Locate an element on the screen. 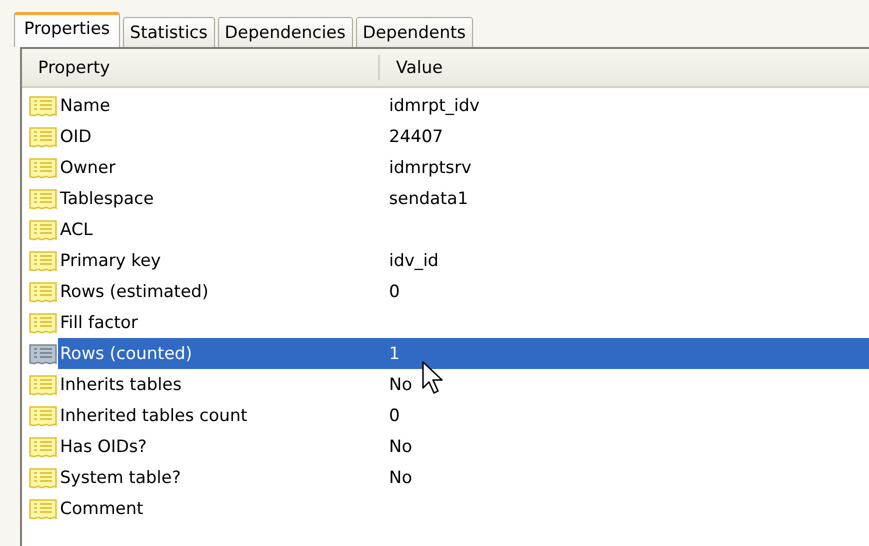 The image size is (869, 546). property-value: idv_id is located at coordinates (414, 260).